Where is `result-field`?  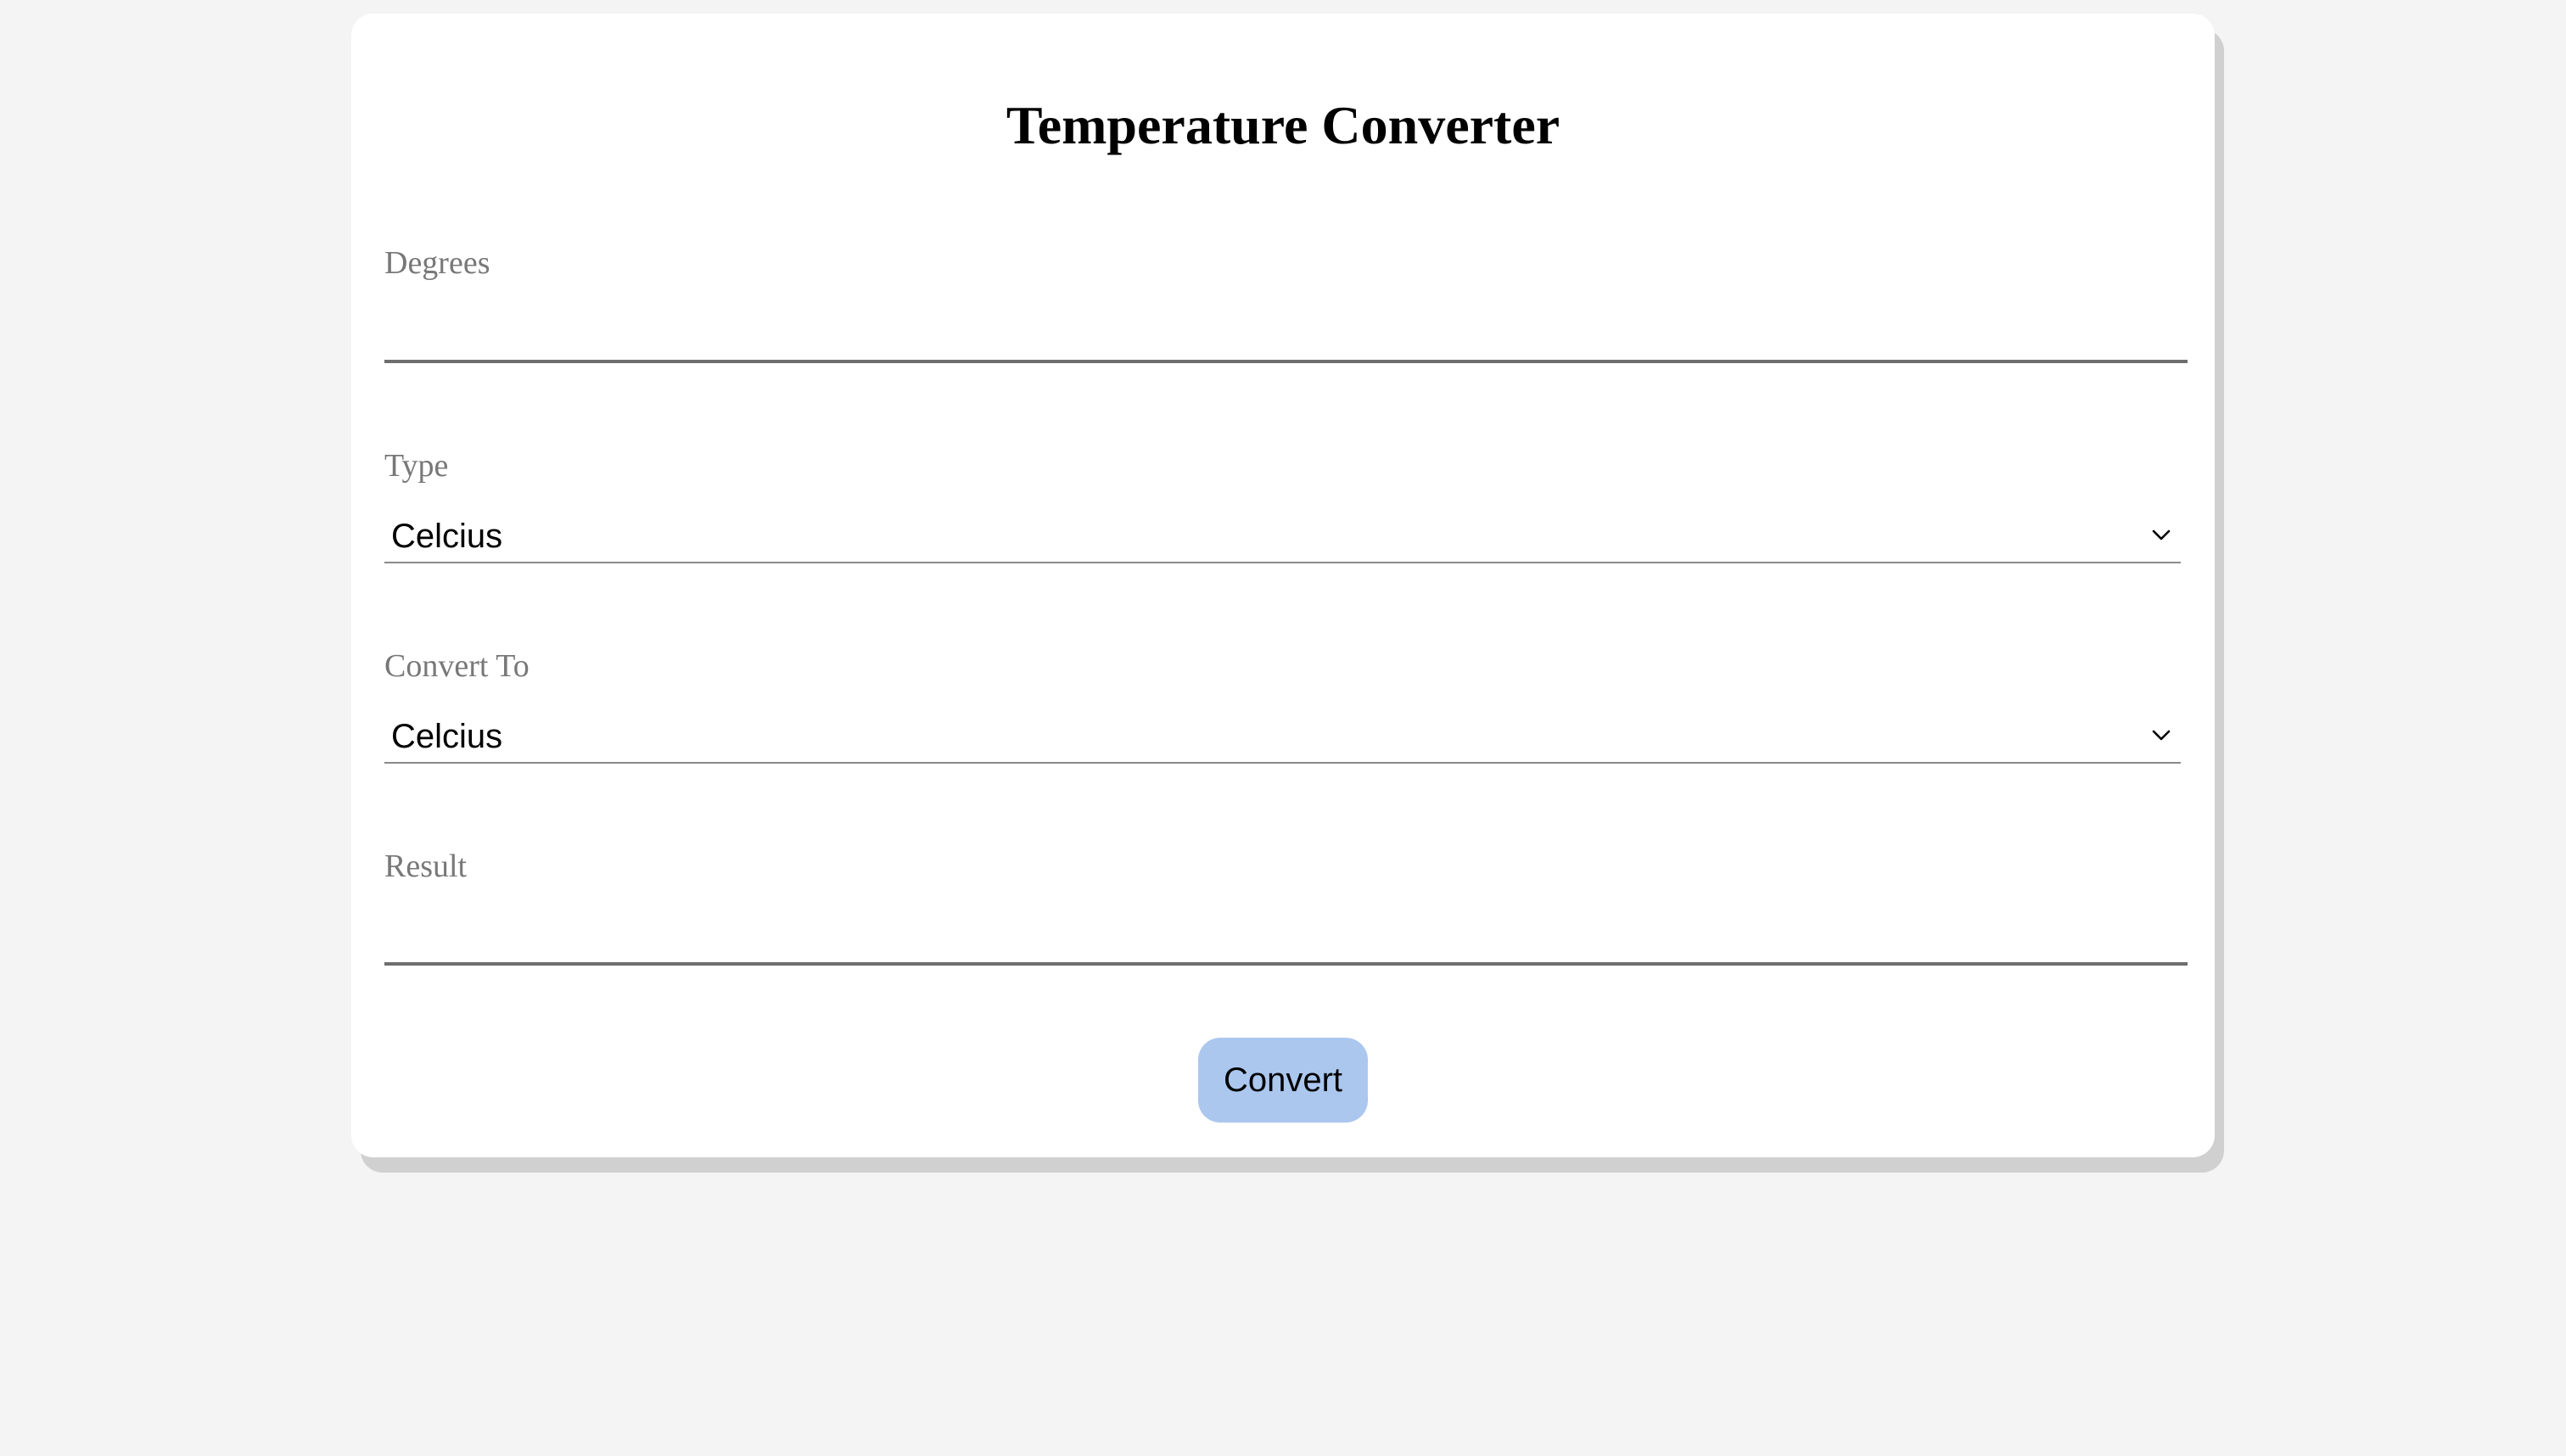
result-field is located at coordinates (1286, 936).